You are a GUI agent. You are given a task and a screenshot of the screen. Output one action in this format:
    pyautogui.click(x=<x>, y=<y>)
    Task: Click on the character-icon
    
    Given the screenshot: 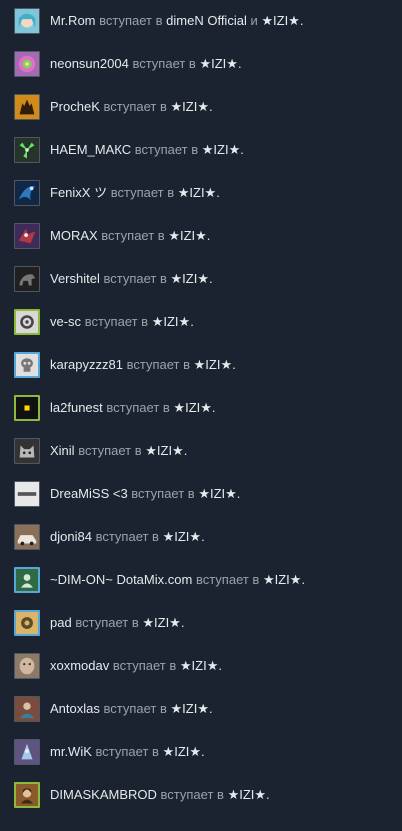 What is the action you would take?
    pyautogui.click(x=27, y=709)
    